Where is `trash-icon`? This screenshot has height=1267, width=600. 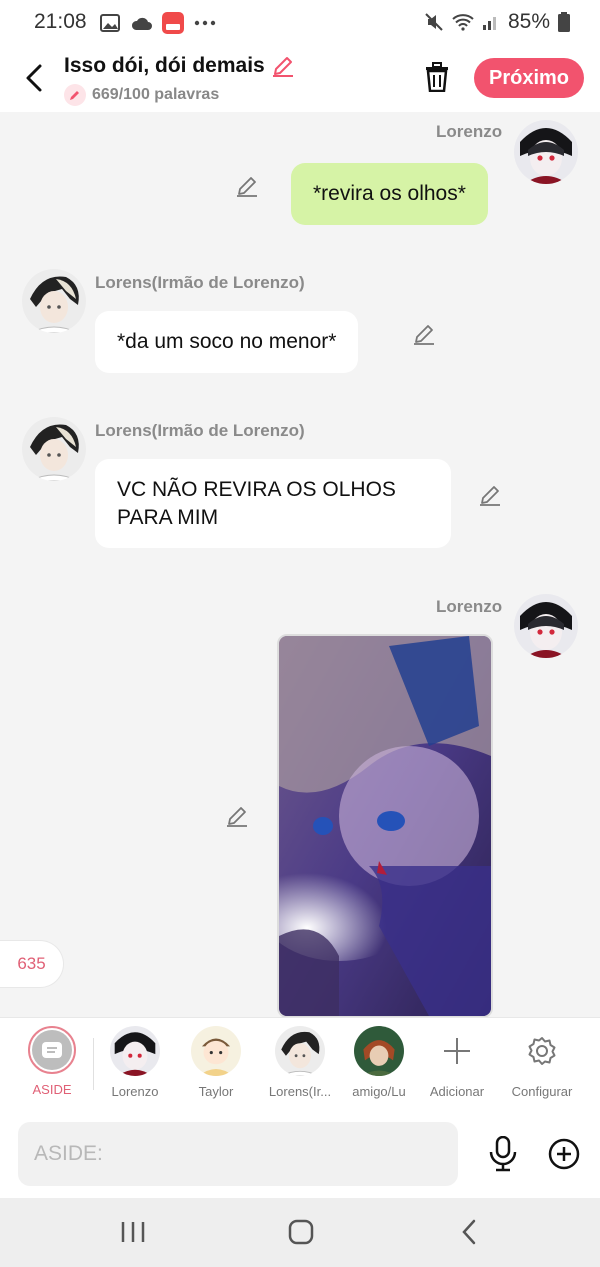
trash-icon is located at coordinates (437, 77).